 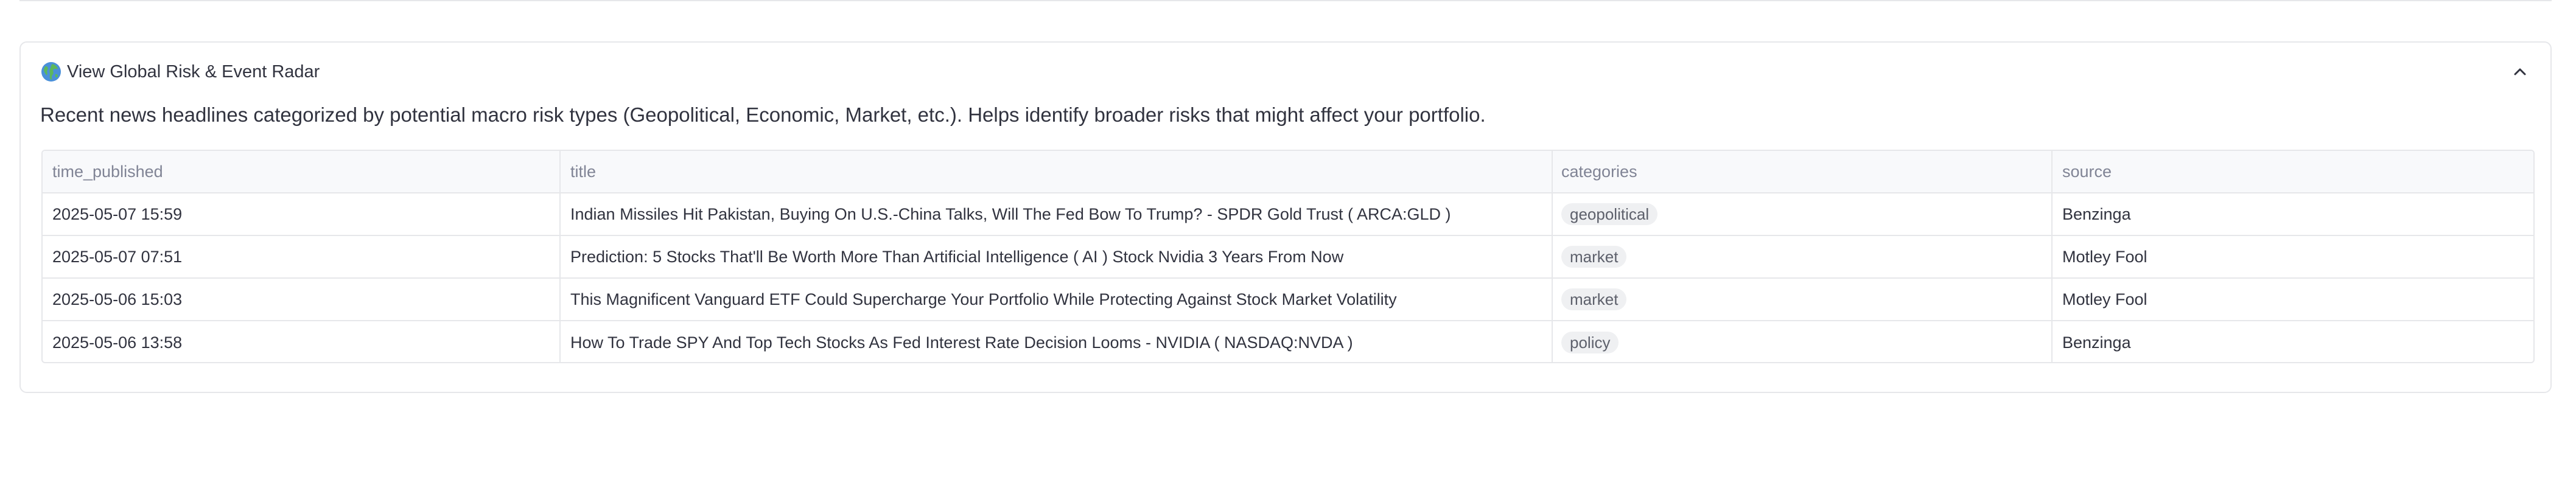 I want to click on chevron-up-icon, so click(x=2520, y=72).